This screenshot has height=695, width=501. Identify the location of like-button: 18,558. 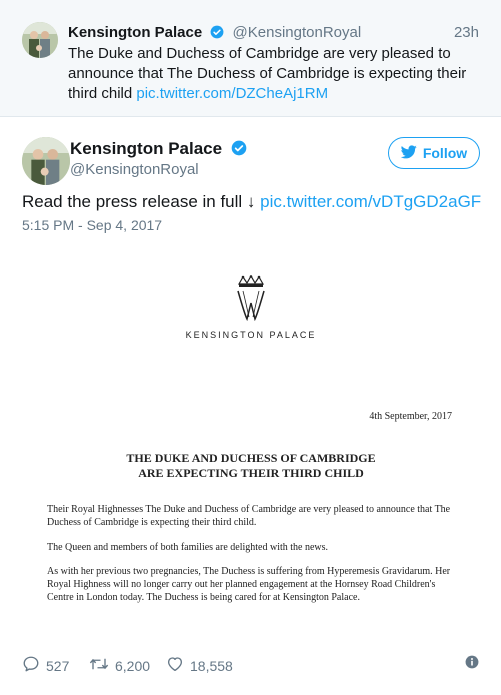
(199, 665).